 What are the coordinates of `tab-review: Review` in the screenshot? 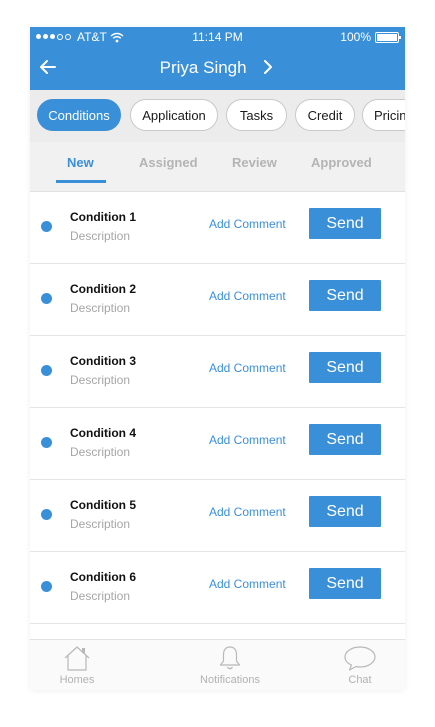 It's located at (254, 162).